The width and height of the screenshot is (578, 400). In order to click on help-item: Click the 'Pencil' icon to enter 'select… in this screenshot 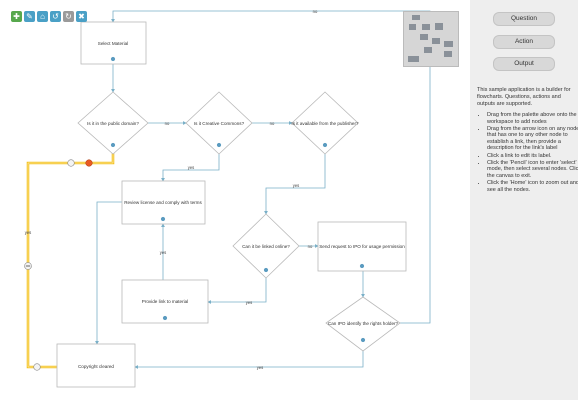, I will do `click(532, 170)`.